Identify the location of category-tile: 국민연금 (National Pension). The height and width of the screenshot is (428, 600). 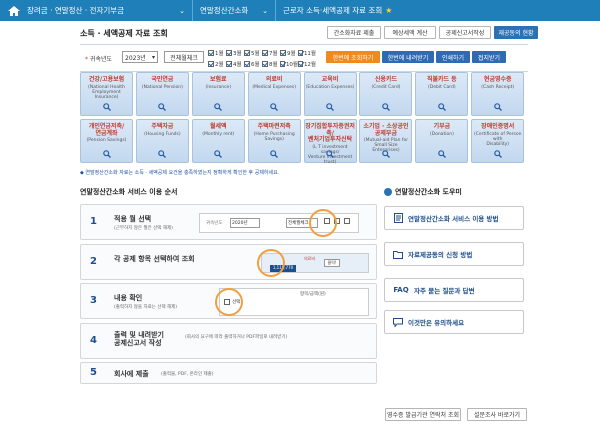
(162, 94).